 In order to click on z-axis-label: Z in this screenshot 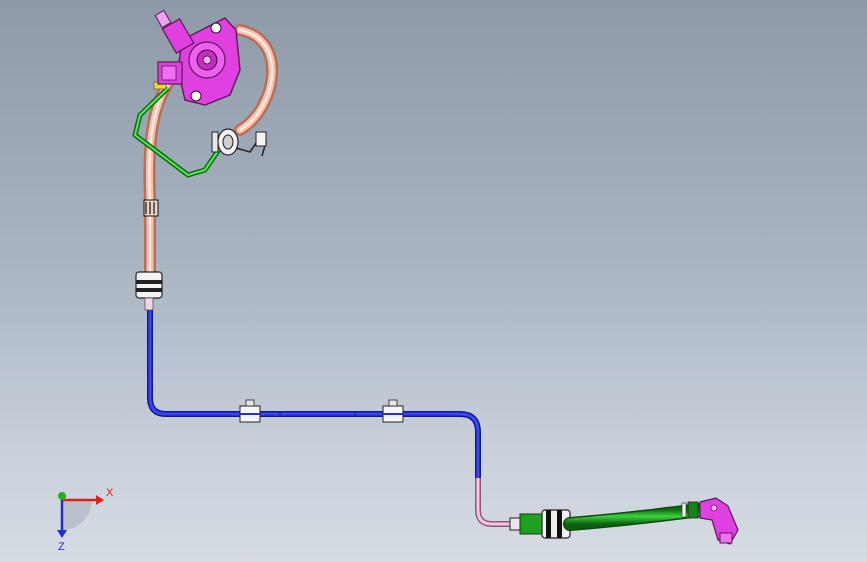, I will do `click(61, 546)`.